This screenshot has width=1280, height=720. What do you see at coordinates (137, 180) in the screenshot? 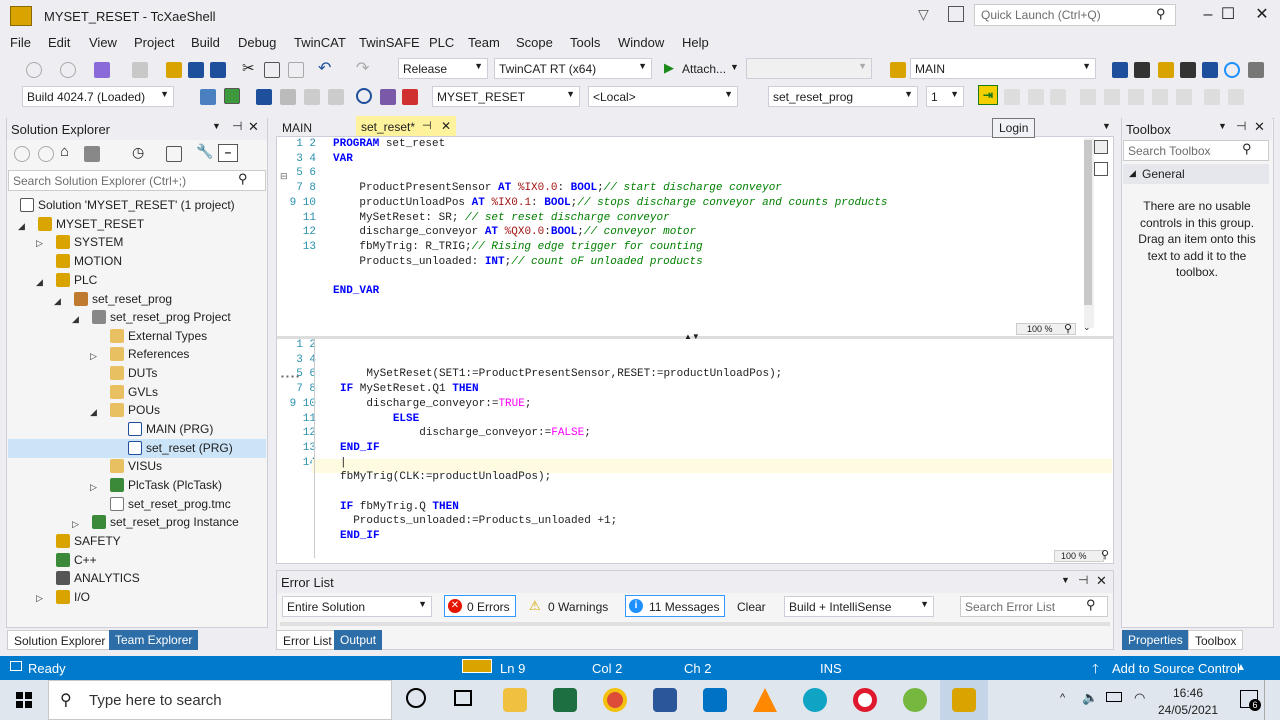
I see `solution-search-input: Search Solution Explorer (Ctrl+;)` at bounding box center [137, 180].